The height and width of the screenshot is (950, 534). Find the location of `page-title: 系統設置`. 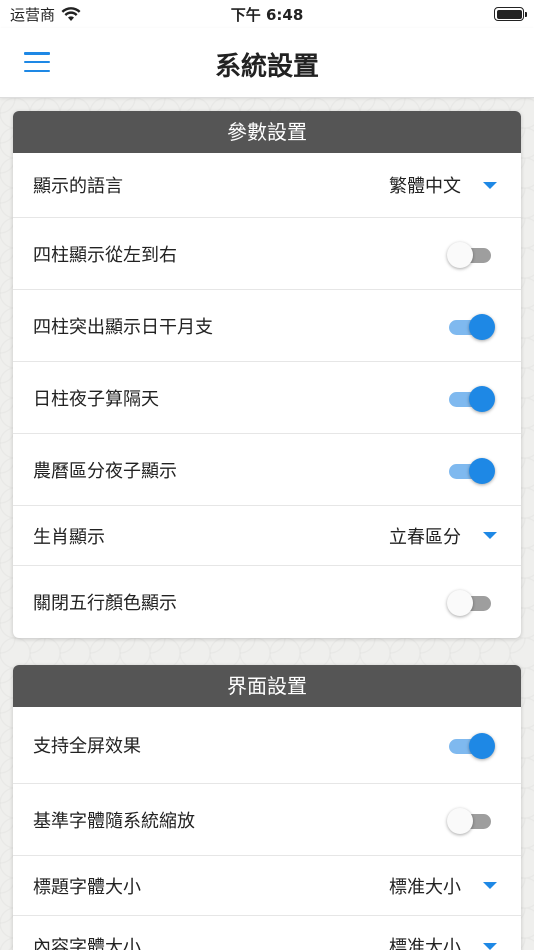

page-title: 系統設置 is located at coordinates (266, 67).